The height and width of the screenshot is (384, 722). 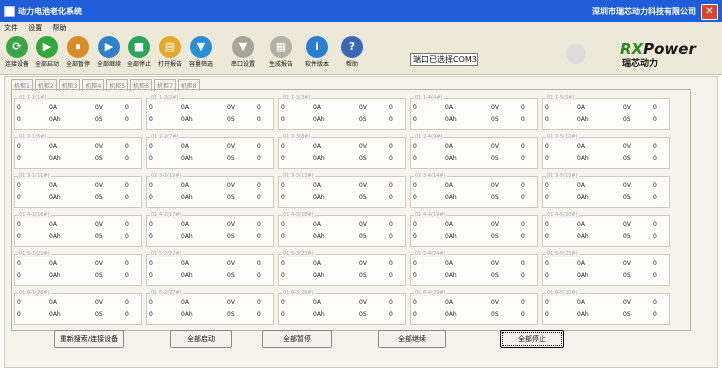 I want to click on channel-cell: 01 4-3(18#) 0 0A 0V 0 0 0Ah 0S 0, so click(x=342, y=229).